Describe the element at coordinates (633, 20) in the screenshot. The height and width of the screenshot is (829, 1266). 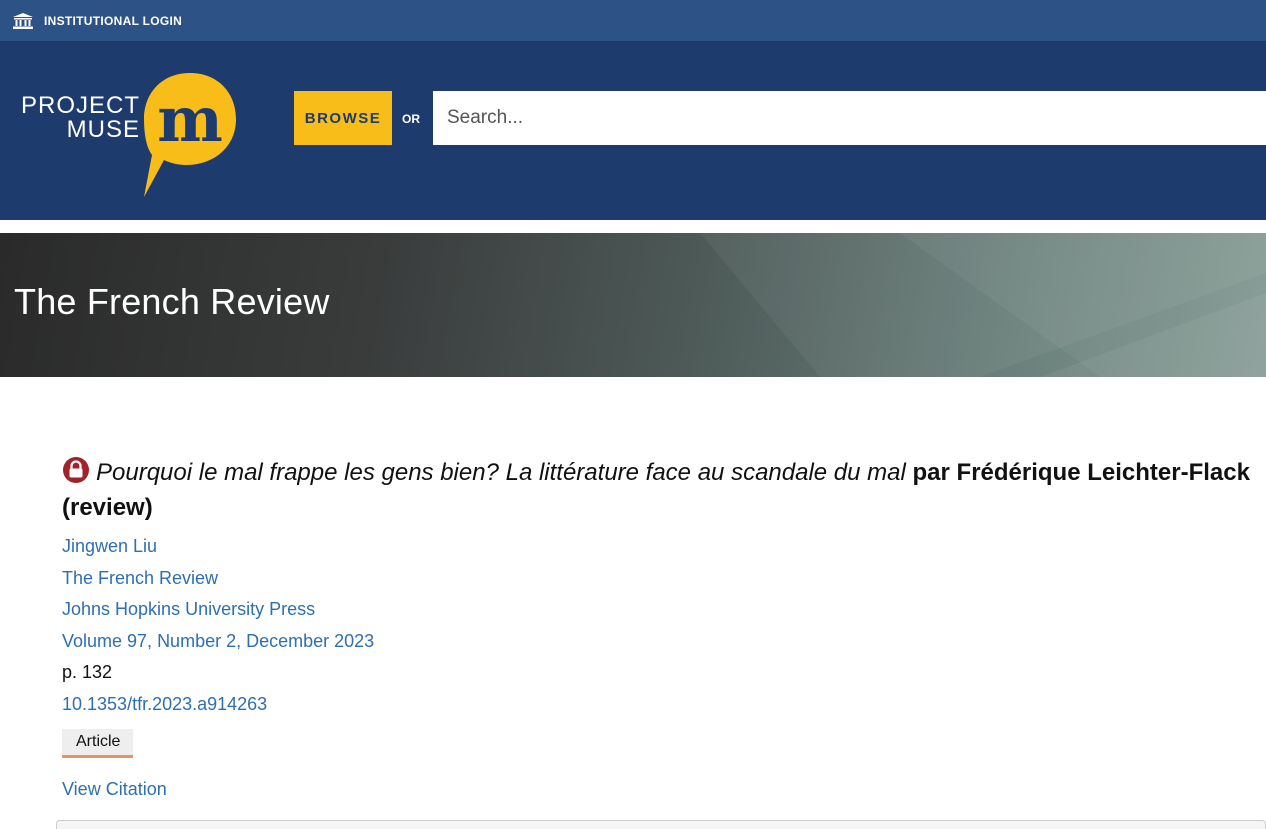
I see `institutional-login-bar: INSTITUTIONAL LOGIN` at that location.